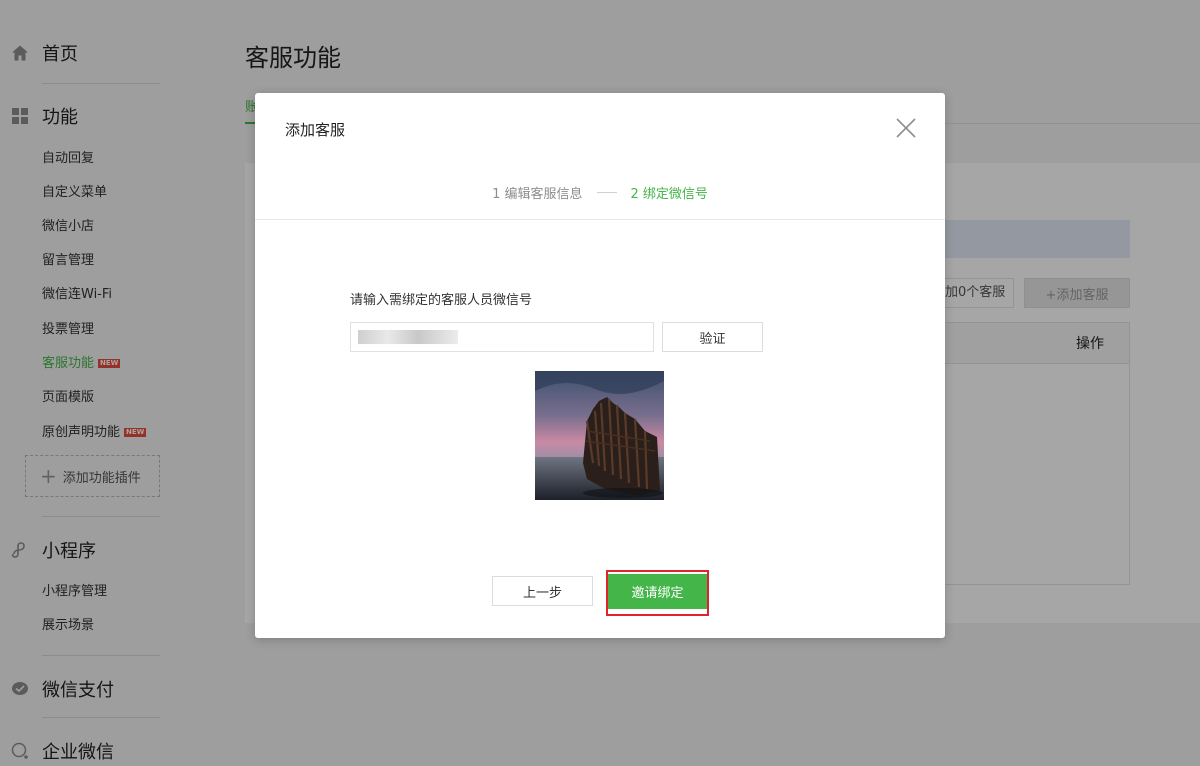 The width and height of the screenshot is (1200, 766). Describe the element at coordinates (542, 591) in the screenshot. I see `previous-step-button: 上一步` at that location.